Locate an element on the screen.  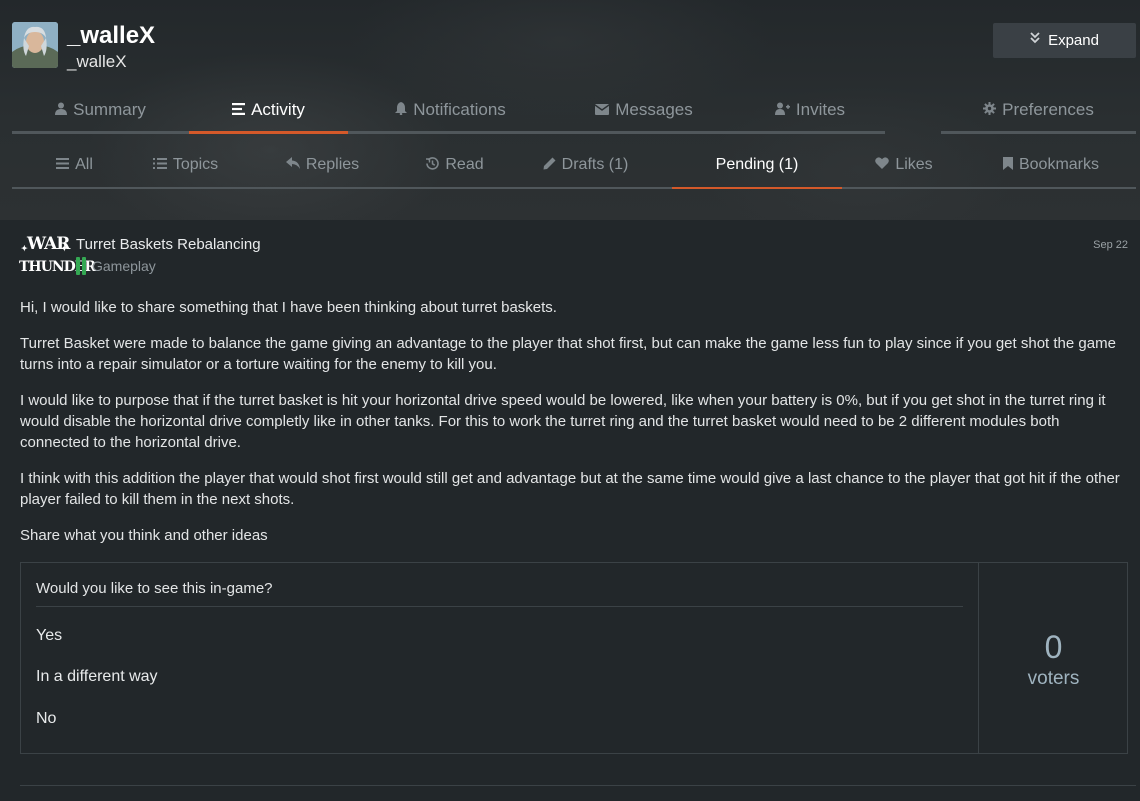
envelope-icon is located at coordinates (602, 110).